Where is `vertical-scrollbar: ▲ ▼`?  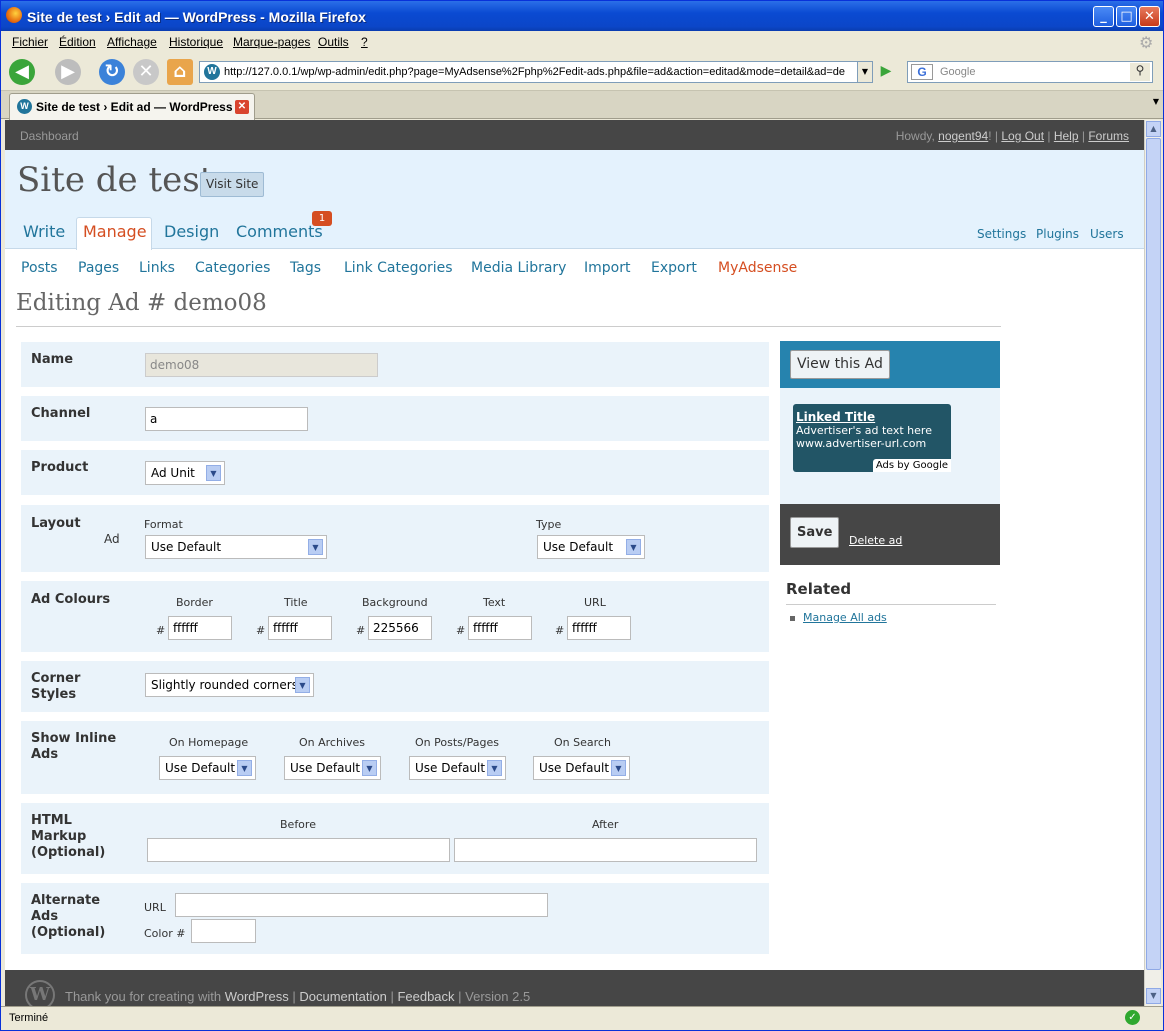 vertical-scrollbar: ▲ ▼ is located at coordinates (1152, 563).